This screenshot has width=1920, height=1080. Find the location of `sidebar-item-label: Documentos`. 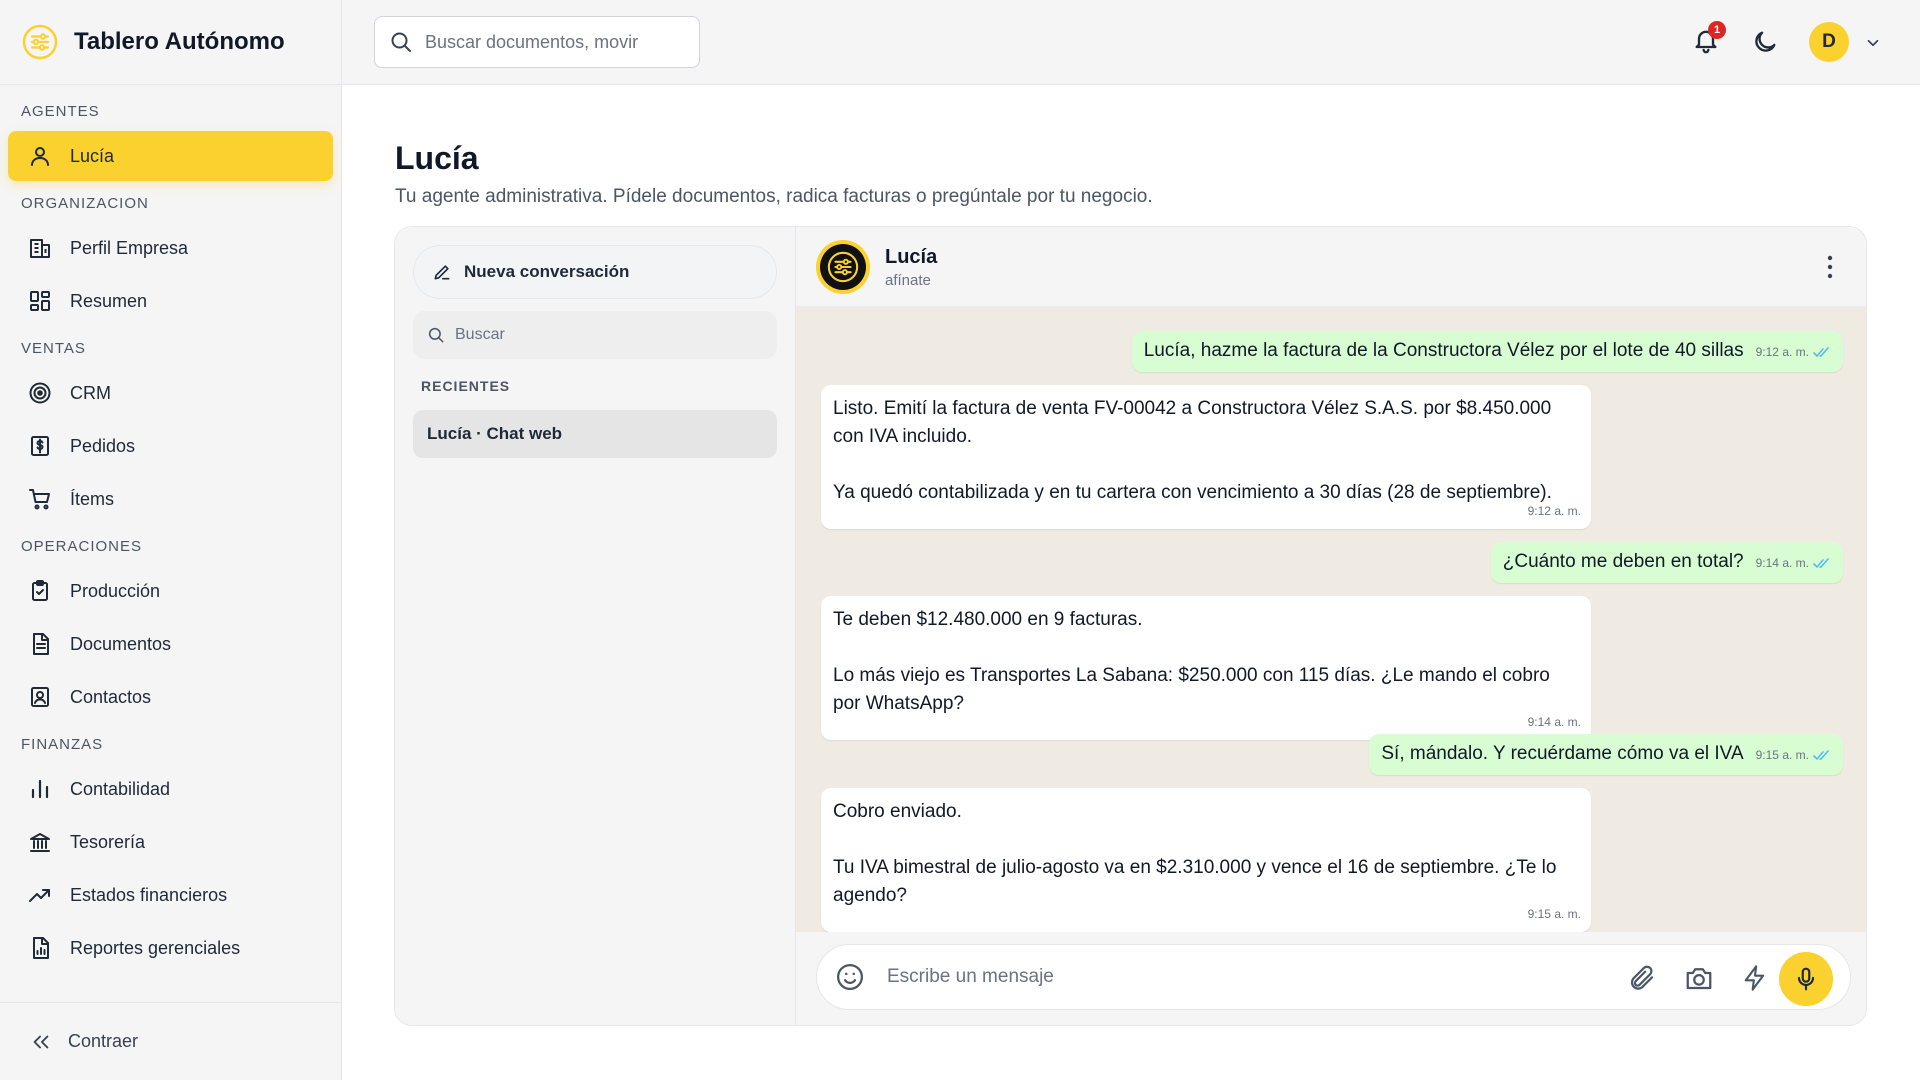

sidebar-item-label: Documentos is located at coordinates (121, 643).